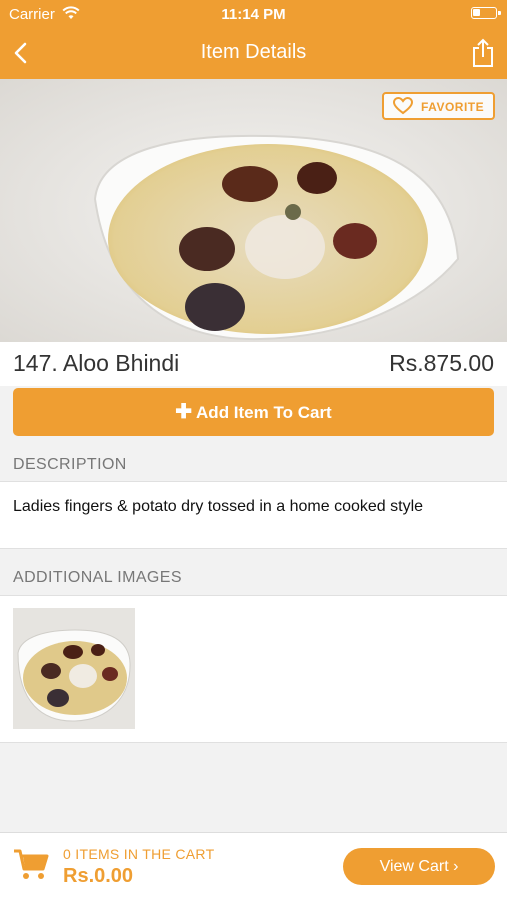 This screenshot has width=507, height=900. What do you see at coordinates (419, 866) in the screenshot?
I see `view-cart-button: View Cart ›` at bounding box center [419, 866].